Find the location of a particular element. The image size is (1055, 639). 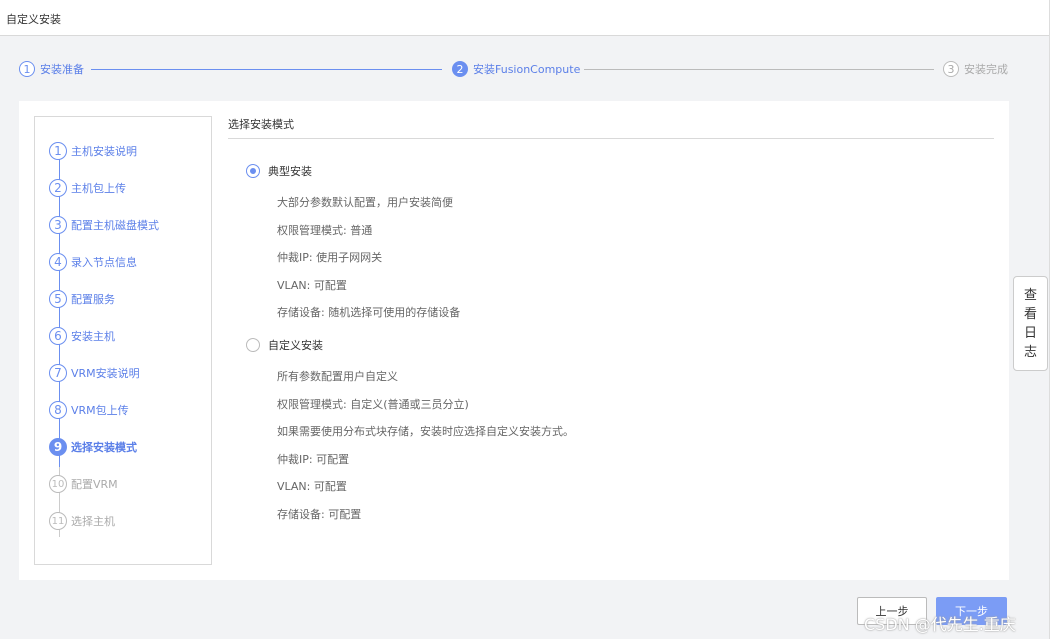

option-label: 自定义安装 is located at coordinates (295, 345).